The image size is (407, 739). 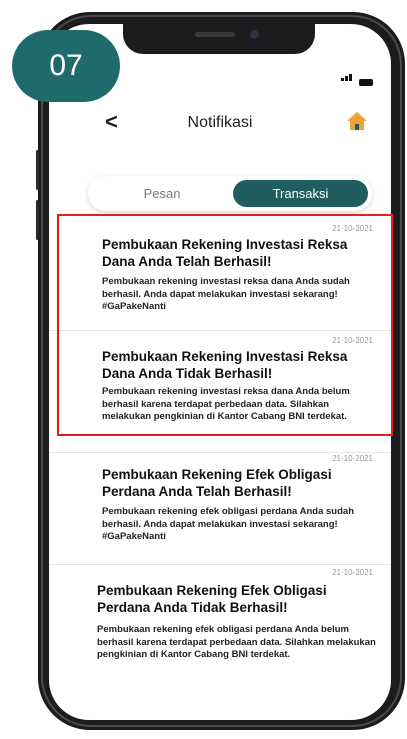 I want to click on tab-switcher: Pesan Transaksi, so click(x=230, y=193).